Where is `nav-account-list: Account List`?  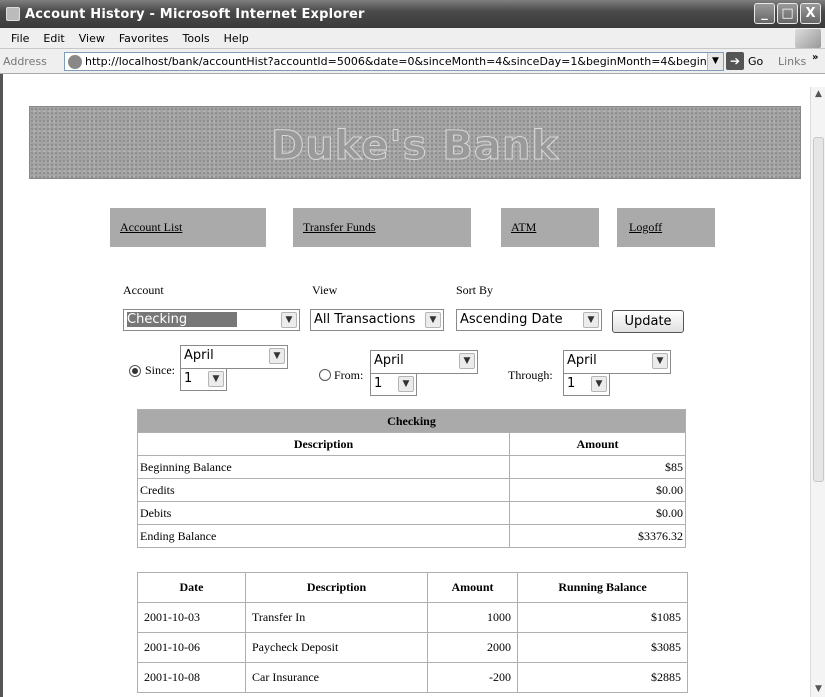
nav-account-list: Account List is located at coordinates (188, 227).